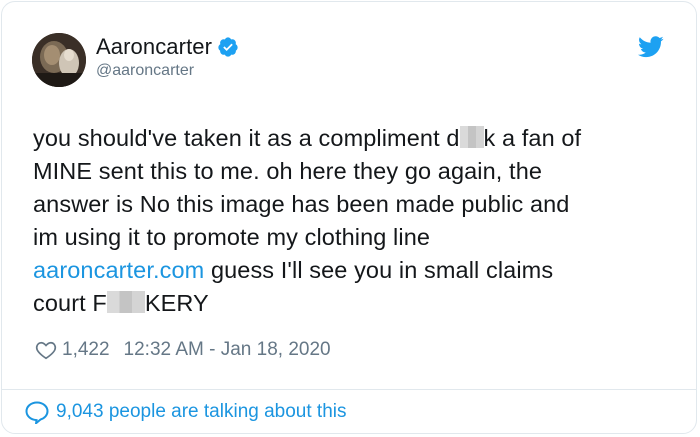  Describe the element at coordinates (118, 270) in the screenshot. I see `website-link: aaroncarter.com` at that location.